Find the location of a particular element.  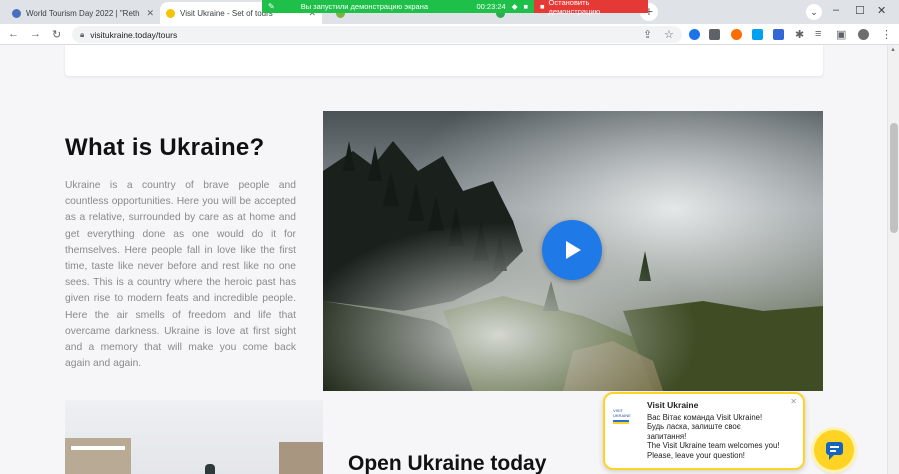

chat-button is located at coordinates (834, 450).